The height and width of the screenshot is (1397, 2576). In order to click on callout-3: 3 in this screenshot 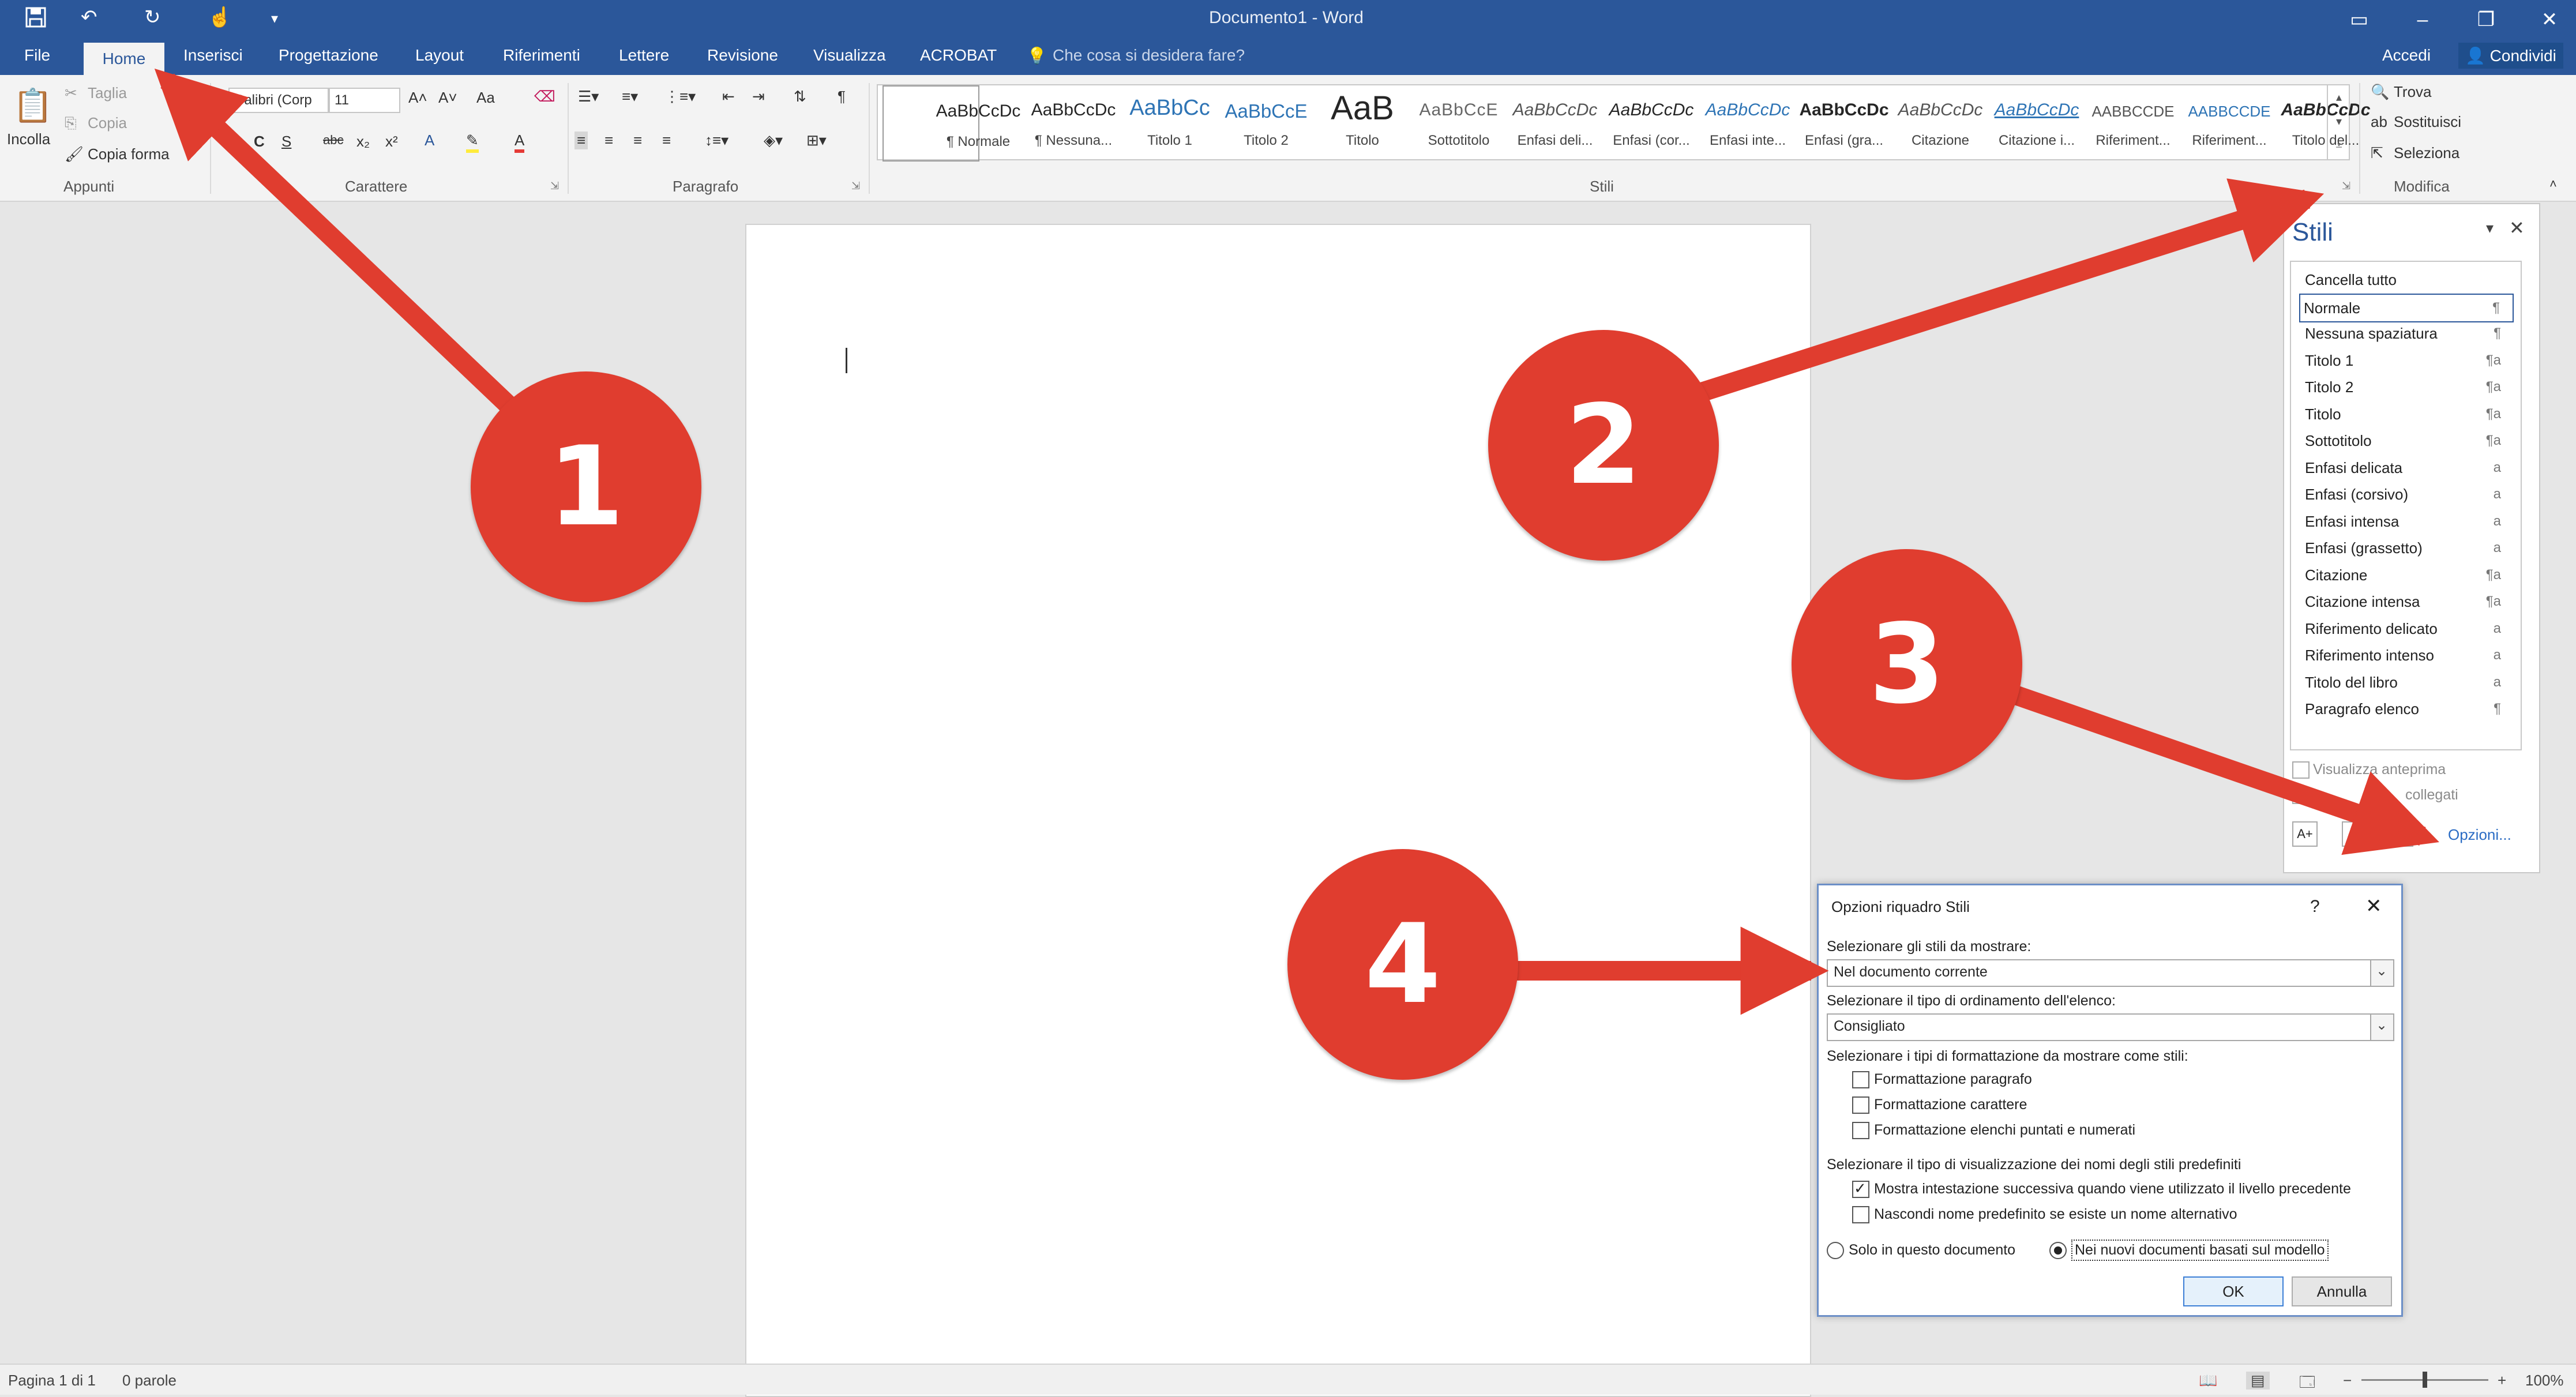, I will do `click(1907, 664)`.